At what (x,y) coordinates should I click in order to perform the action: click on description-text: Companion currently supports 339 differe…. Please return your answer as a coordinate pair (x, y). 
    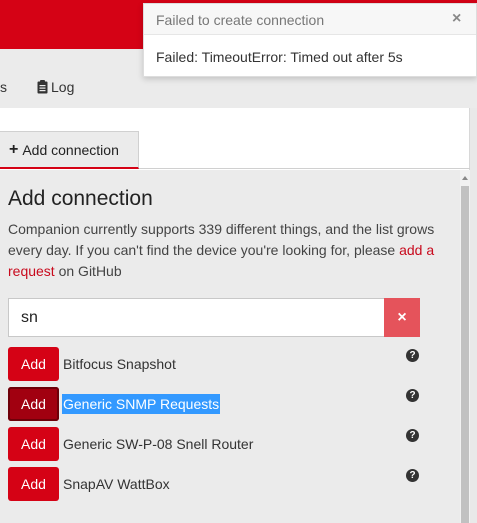
    Looking at the image, I should click on (221, 239).